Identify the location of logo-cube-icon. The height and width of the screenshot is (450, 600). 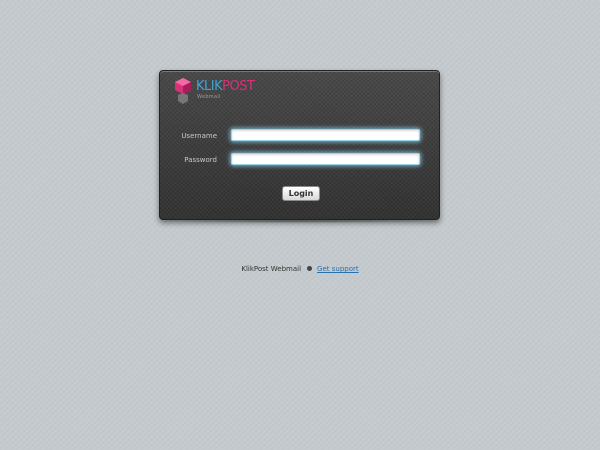
(183, 91).